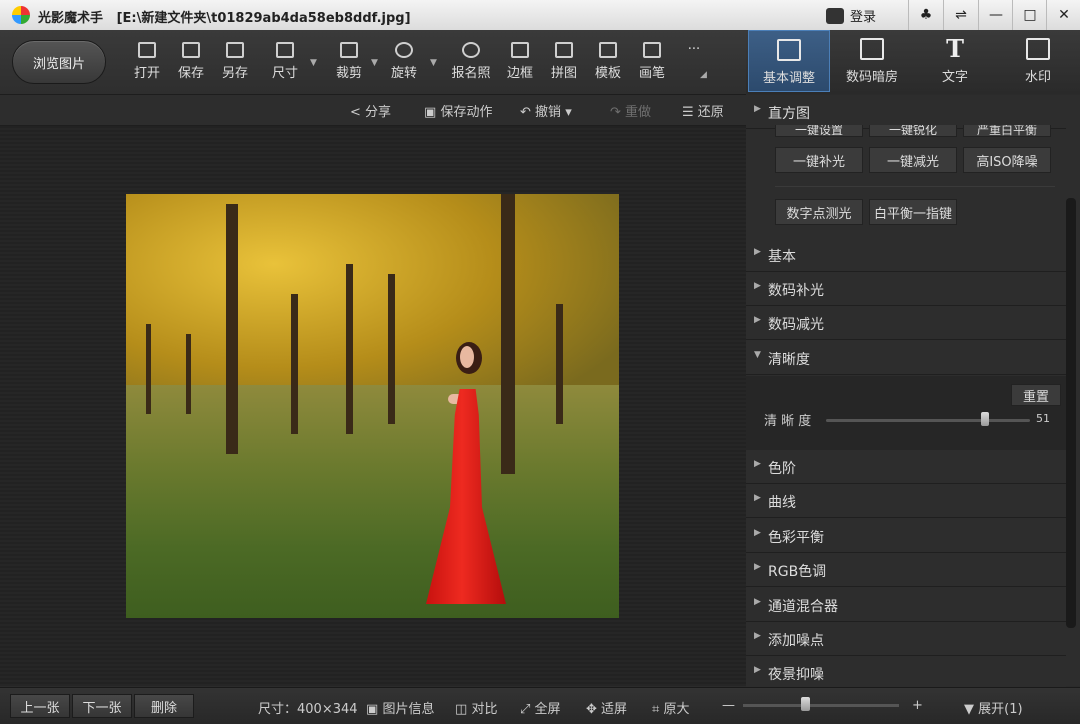 The width and height of the screenshot is (1080, 724). I want to click on user-icon, so click(835, 15).